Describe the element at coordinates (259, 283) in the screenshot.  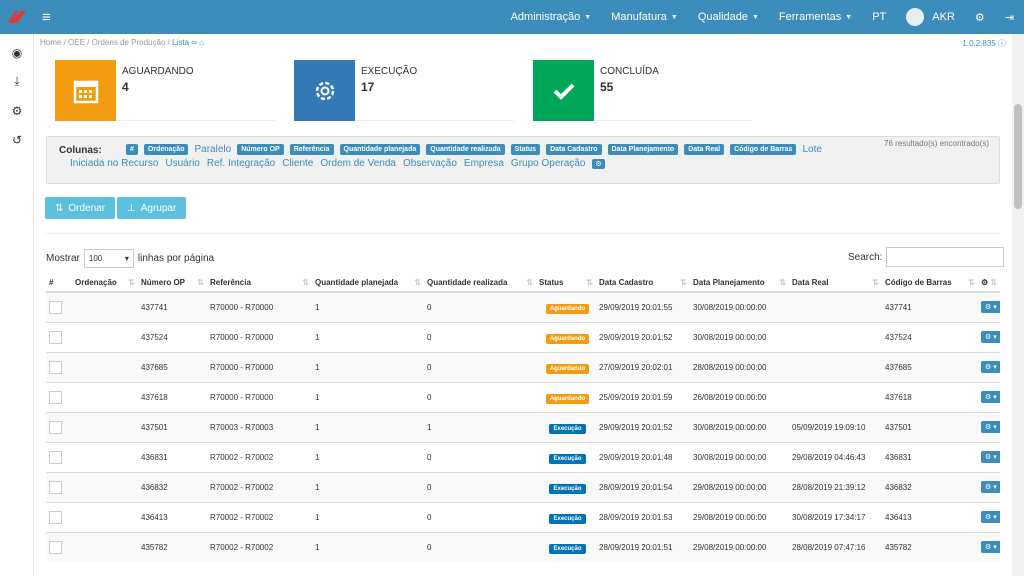
I see `table-header: Referência ⇅` at that location.